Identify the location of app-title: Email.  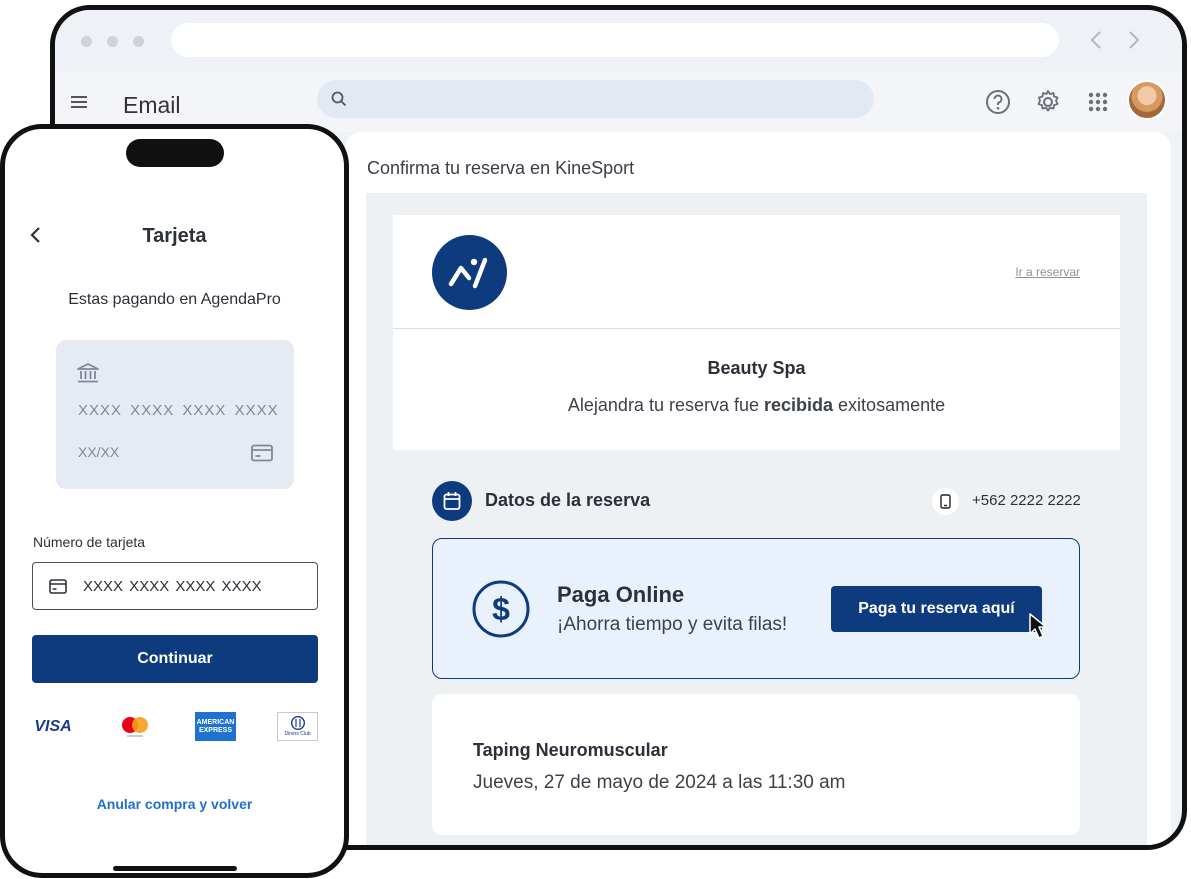
(152, 105).